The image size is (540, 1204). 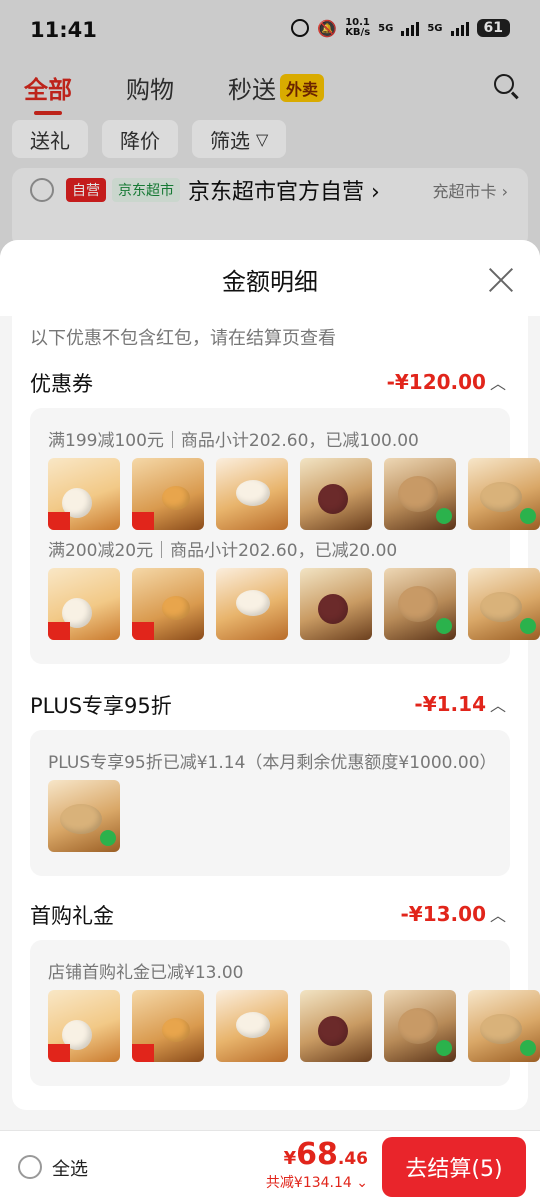 I want to click on select-all-radio, so click(x=30, y=1167).